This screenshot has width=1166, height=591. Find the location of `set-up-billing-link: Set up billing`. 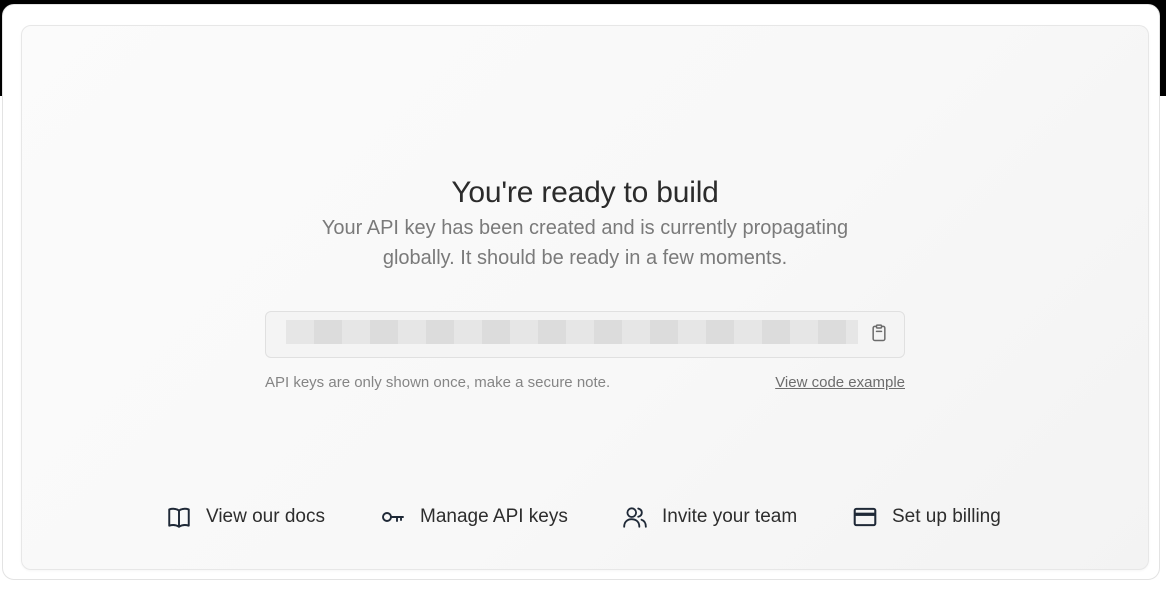

set-up-billing-link: Set up billing is located at coordinates (926, 517).